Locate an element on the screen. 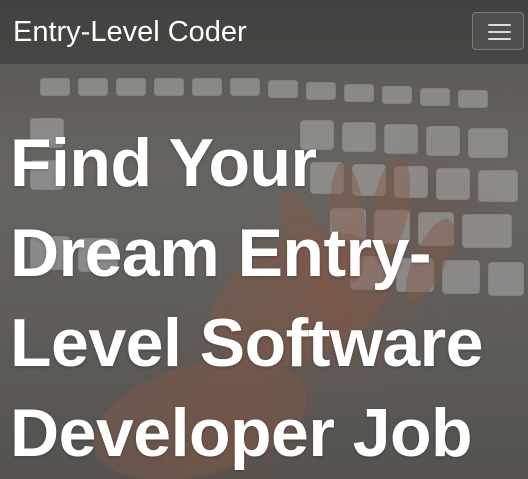 The image size is (528, 479). hero-headline-line: Find Your is located at coordinates (163, 163).